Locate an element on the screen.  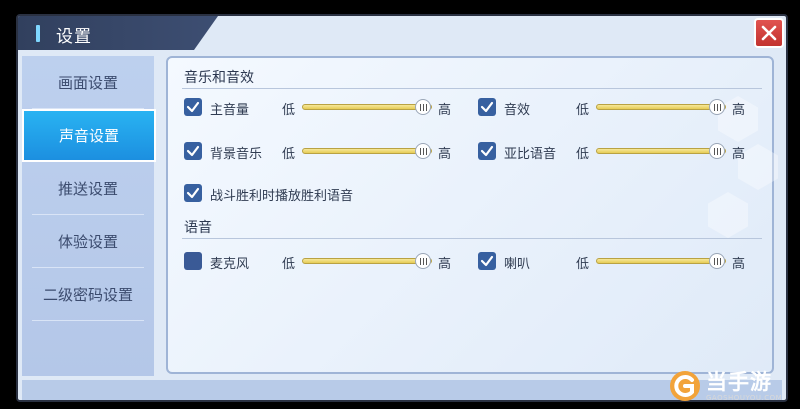
background-music-slider is located at coordinates (367, 151).